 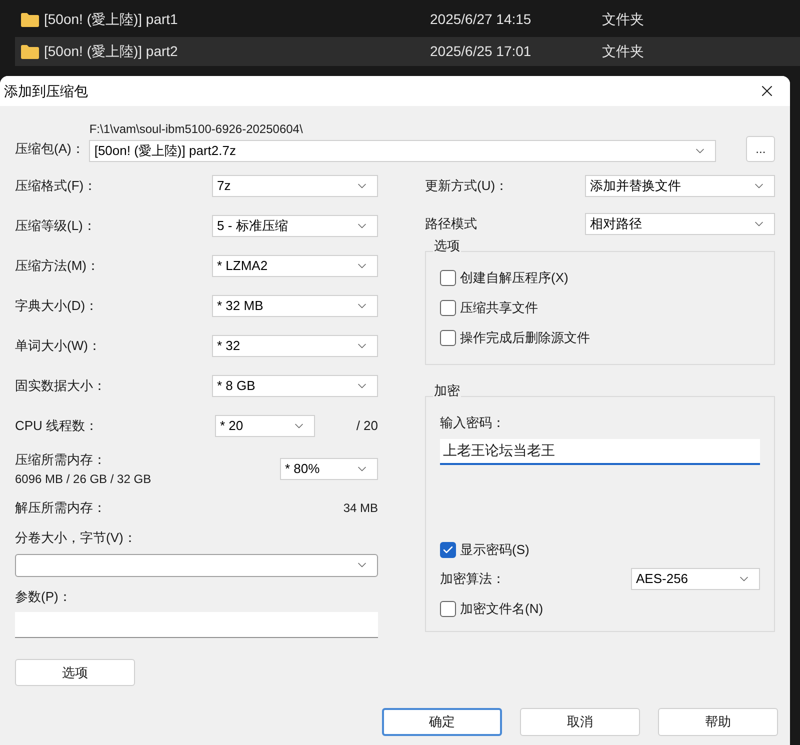 What do you see at coordinates (55, 226) in the screenshot?
I see `field-label: 压缩等级(L)：` at bounding box center [55, 226].